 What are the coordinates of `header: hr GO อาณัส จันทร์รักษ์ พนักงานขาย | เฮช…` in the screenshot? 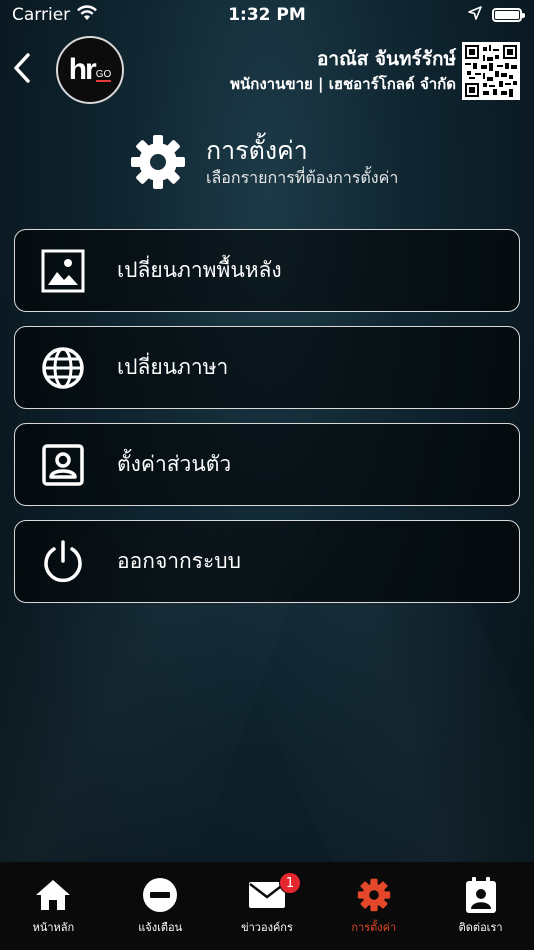 It's located at (267, 70).